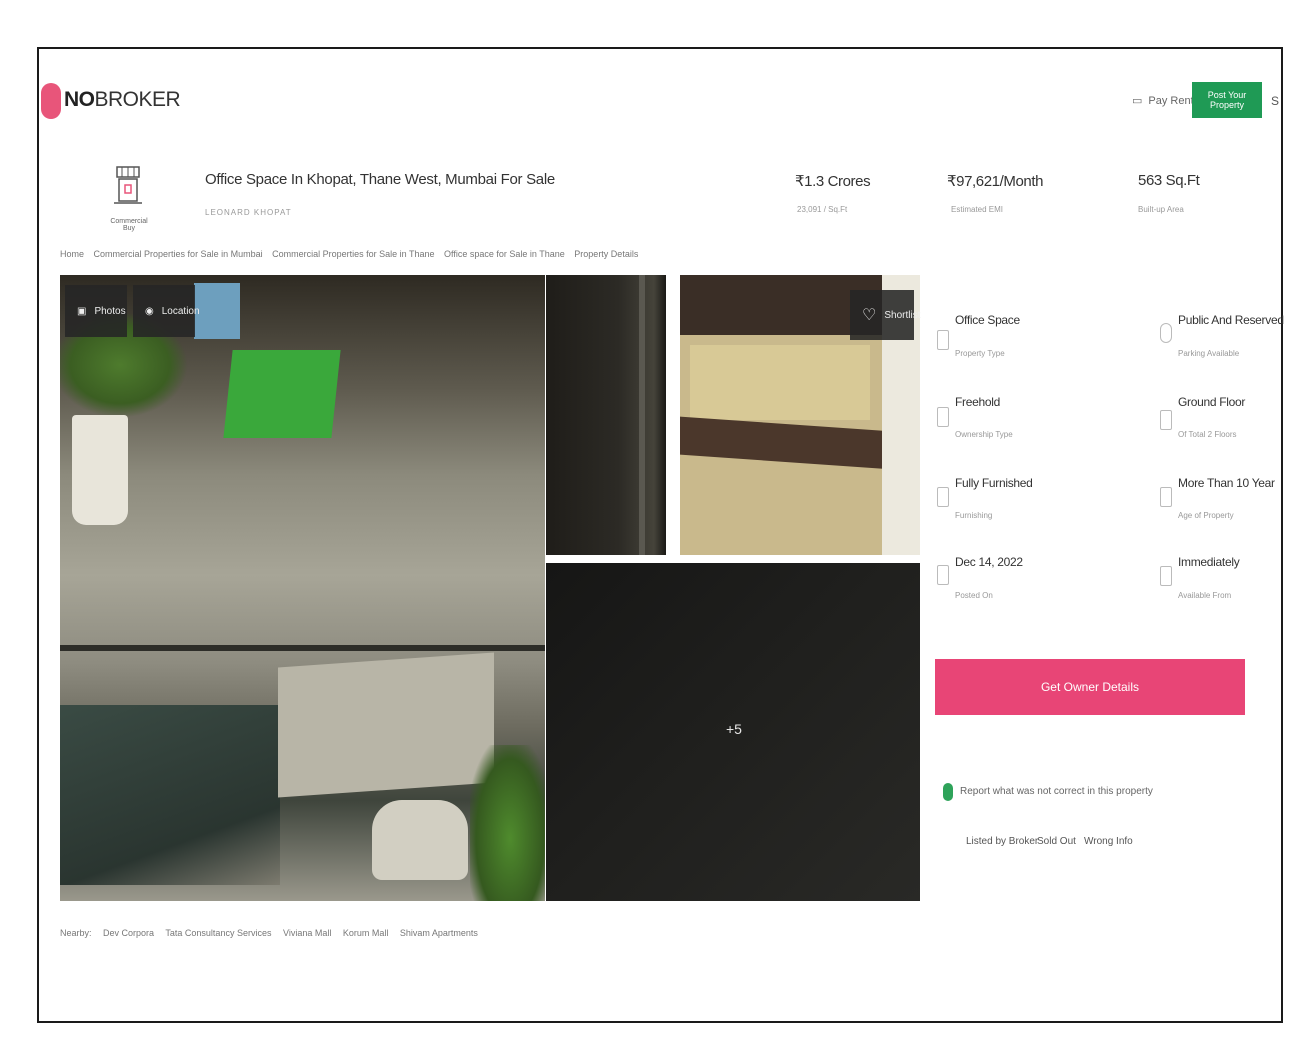  I want to click on post-property-button: Post Your Property, so click(1227, 100).